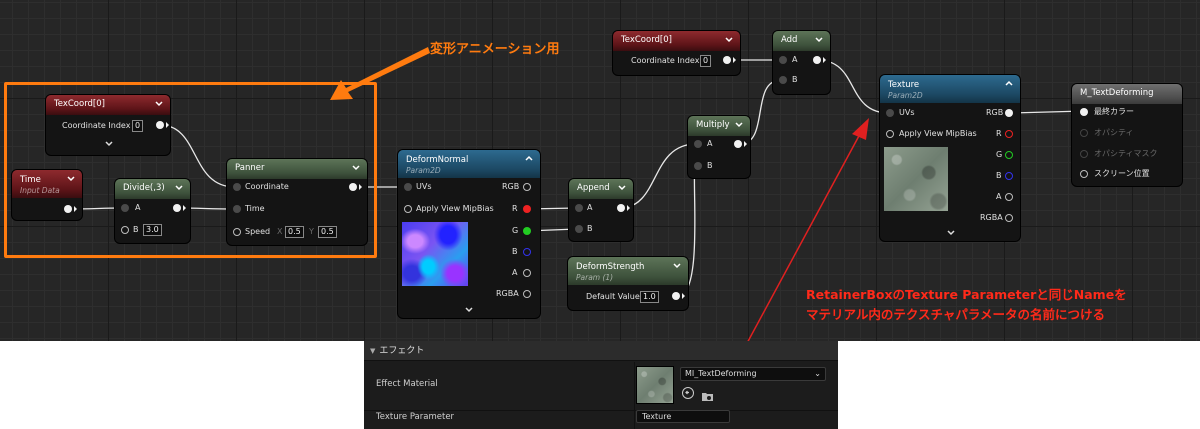 The image size is (1200, 429). Describe the element at coordinates (515, 208) in the screenshot. I see `r-label: R` at that location.